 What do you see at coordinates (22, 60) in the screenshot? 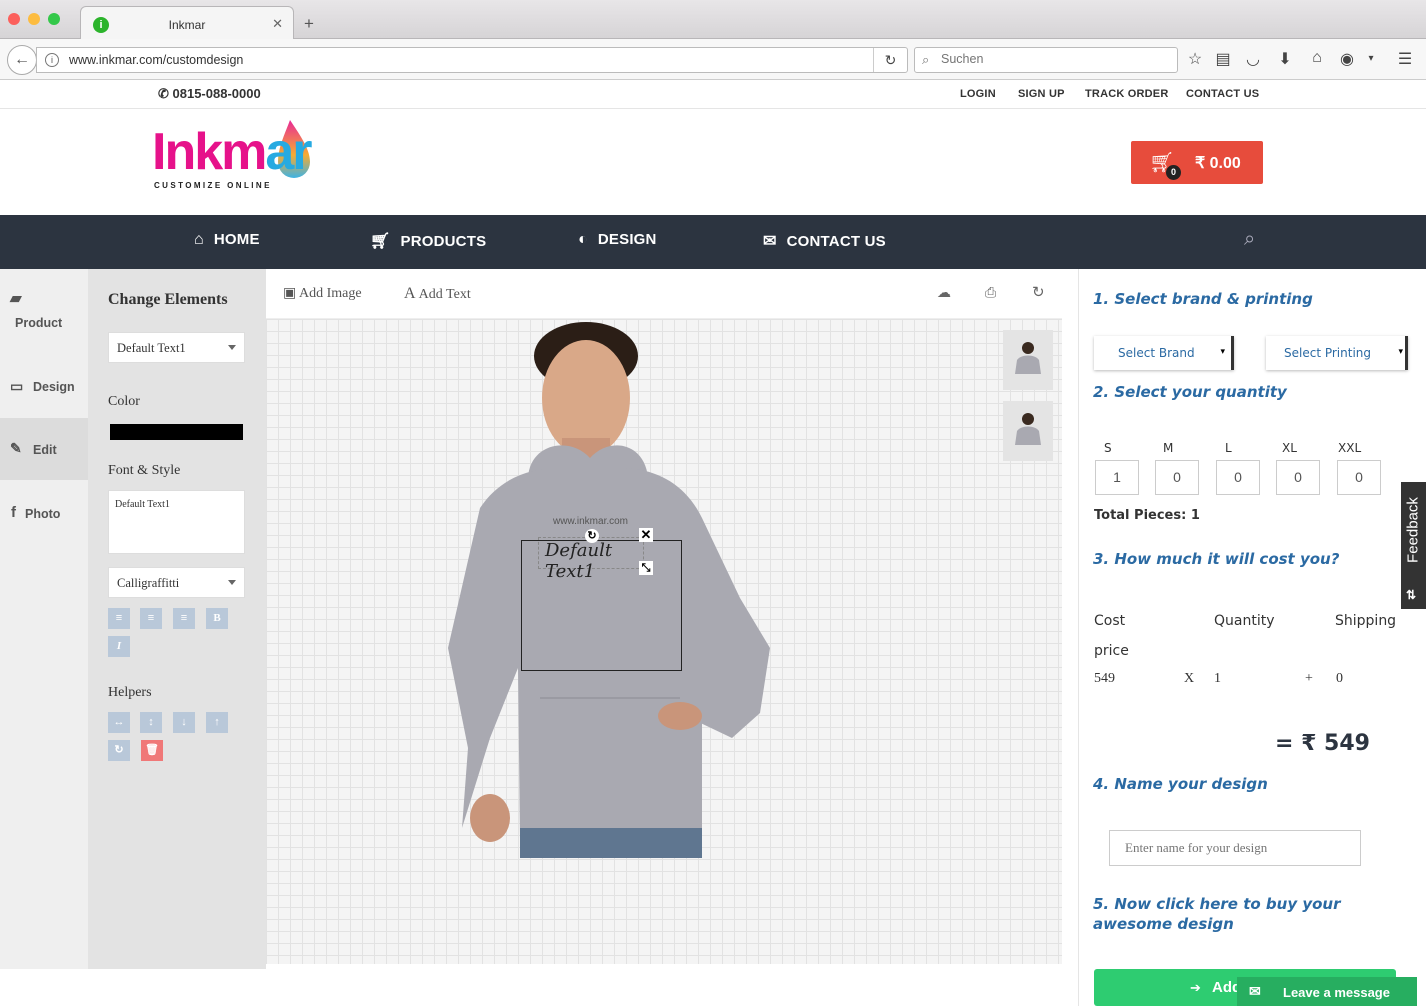
I see `back-button: ←` at bounding box center [22, 60].